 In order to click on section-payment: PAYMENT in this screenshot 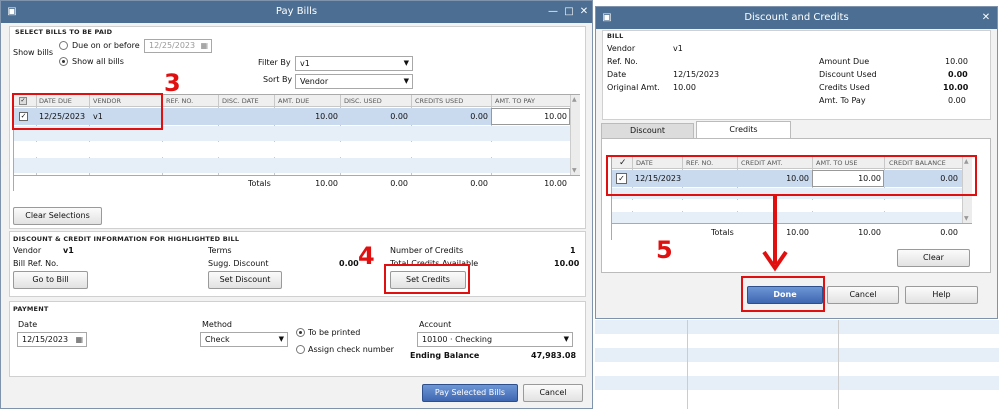, I will do `click(31, 309)`.